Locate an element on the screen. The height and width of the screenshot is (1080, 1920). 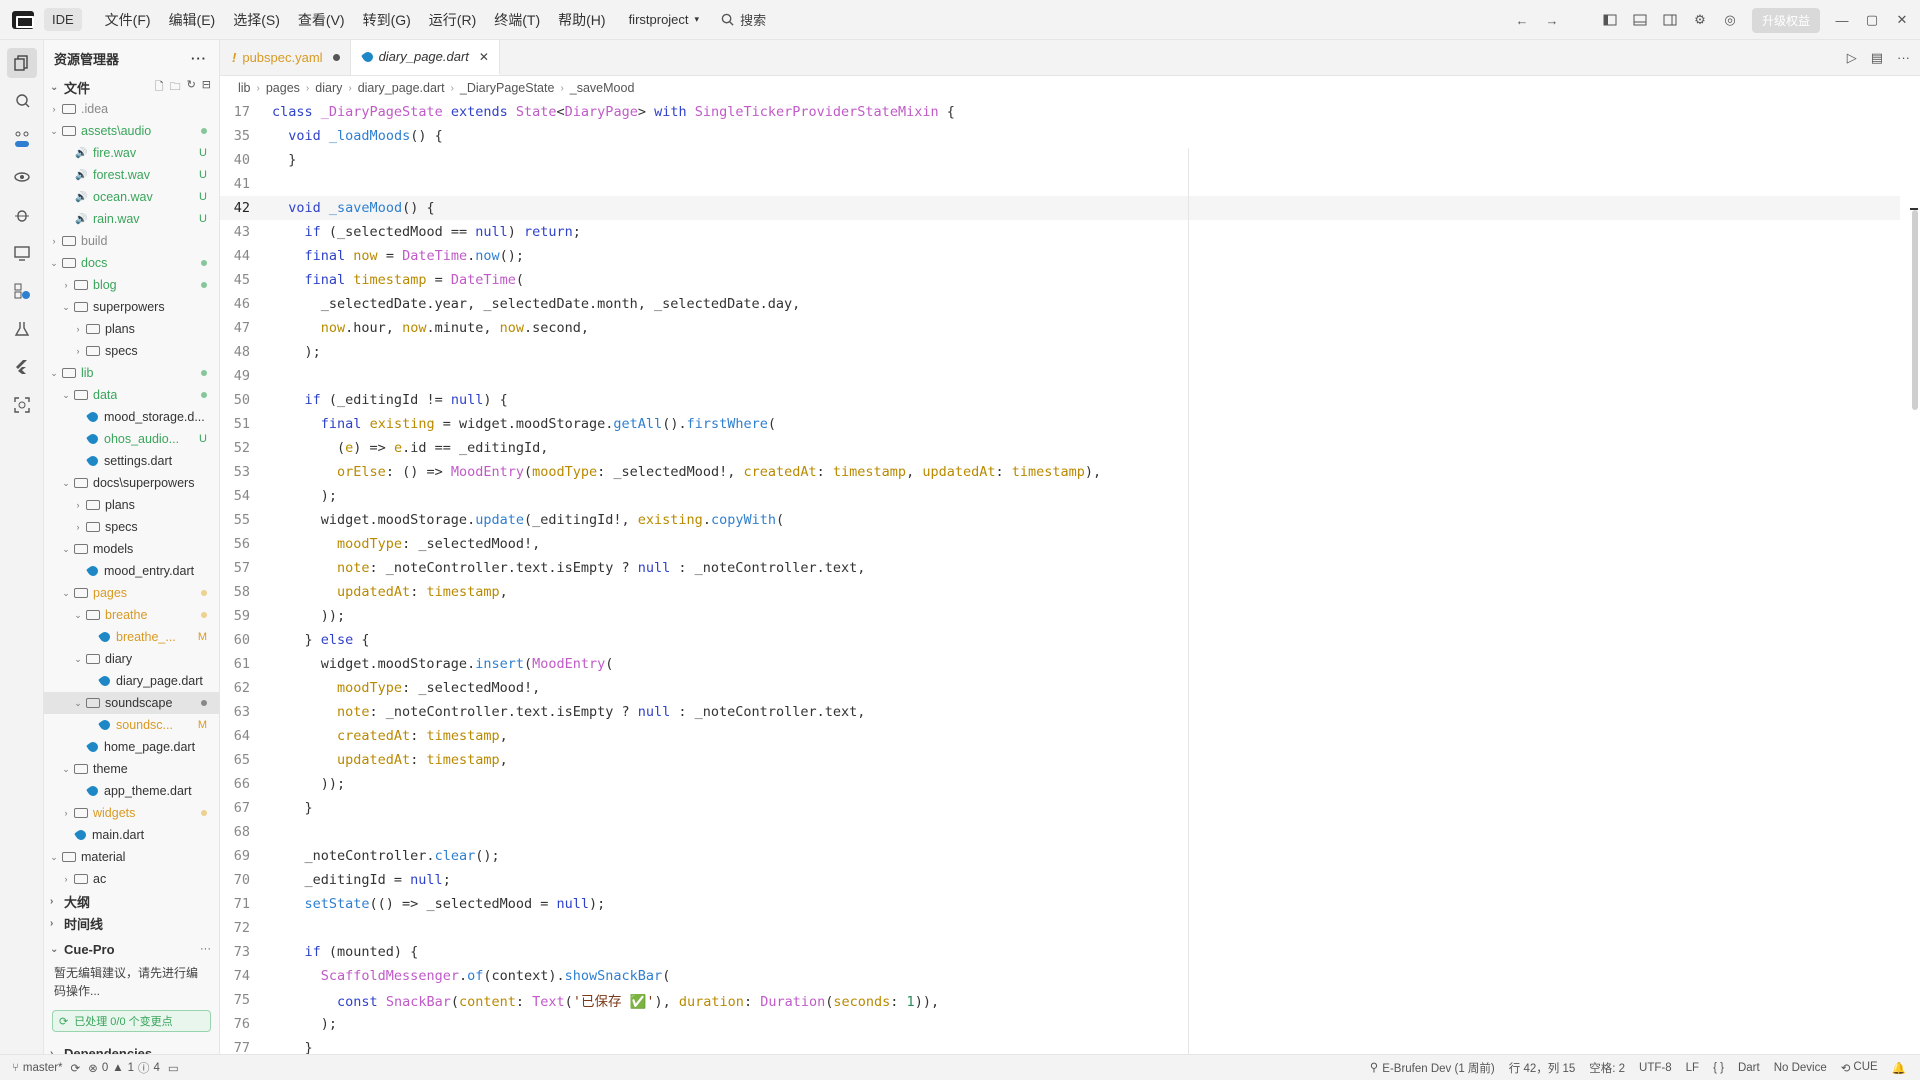
tree-file: 🔊 forest.wav U is located at coordinates (131, 175).